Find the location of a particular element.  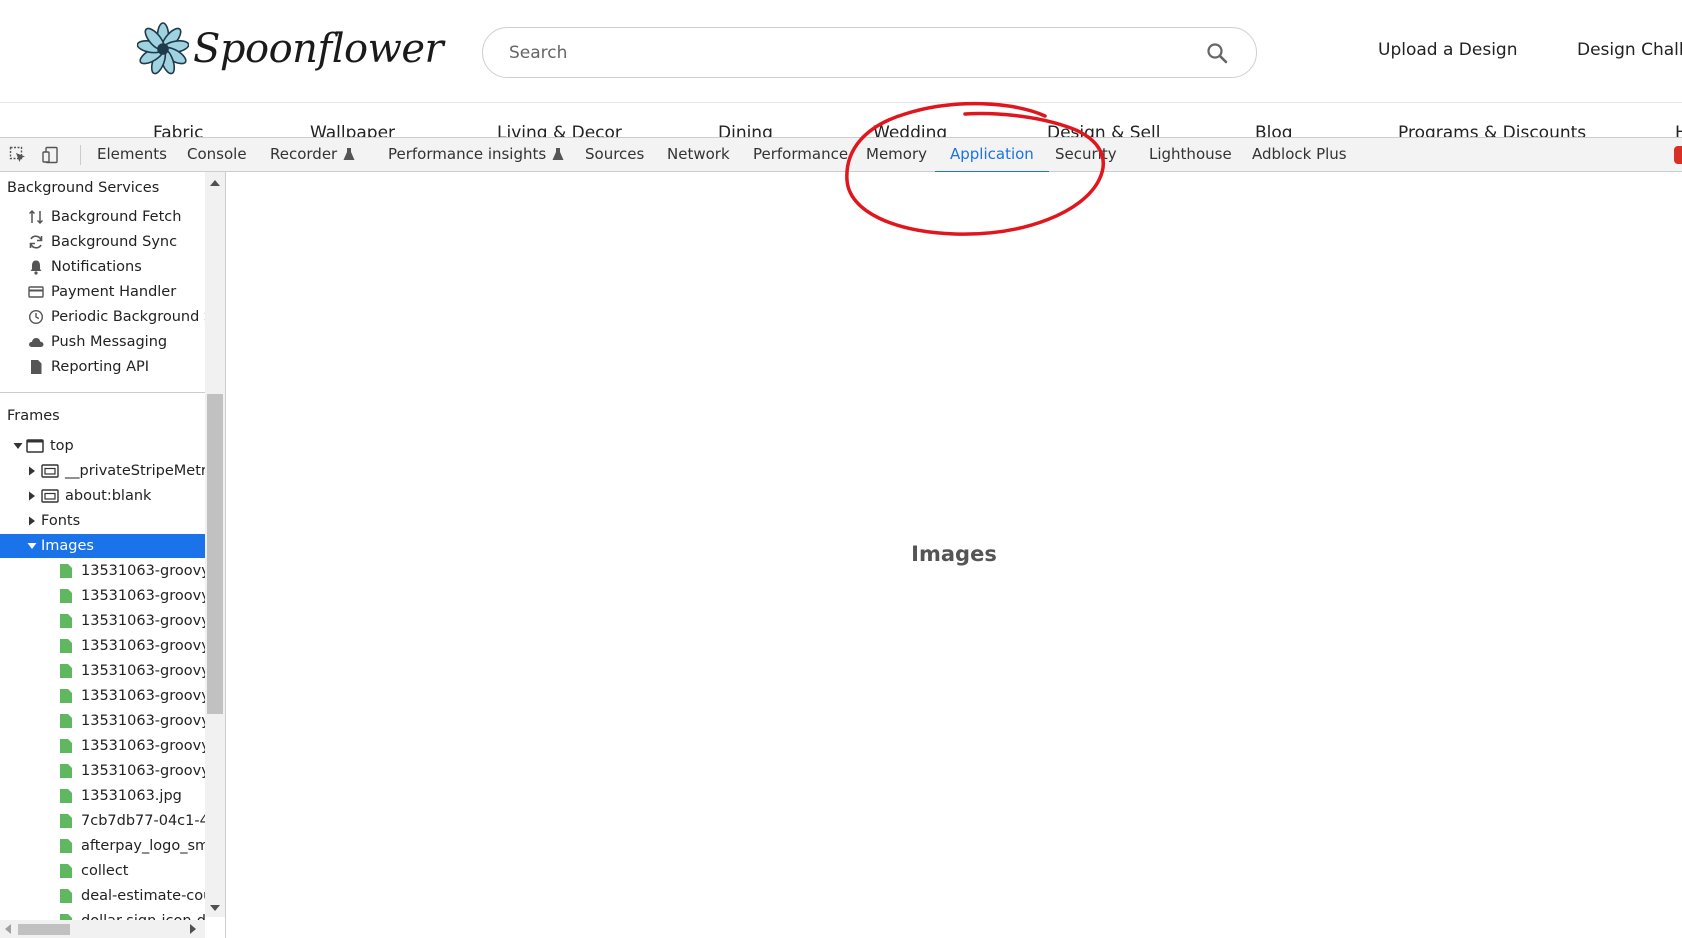

scroll-down-arrow-icon is located at coordinates (215, 908).